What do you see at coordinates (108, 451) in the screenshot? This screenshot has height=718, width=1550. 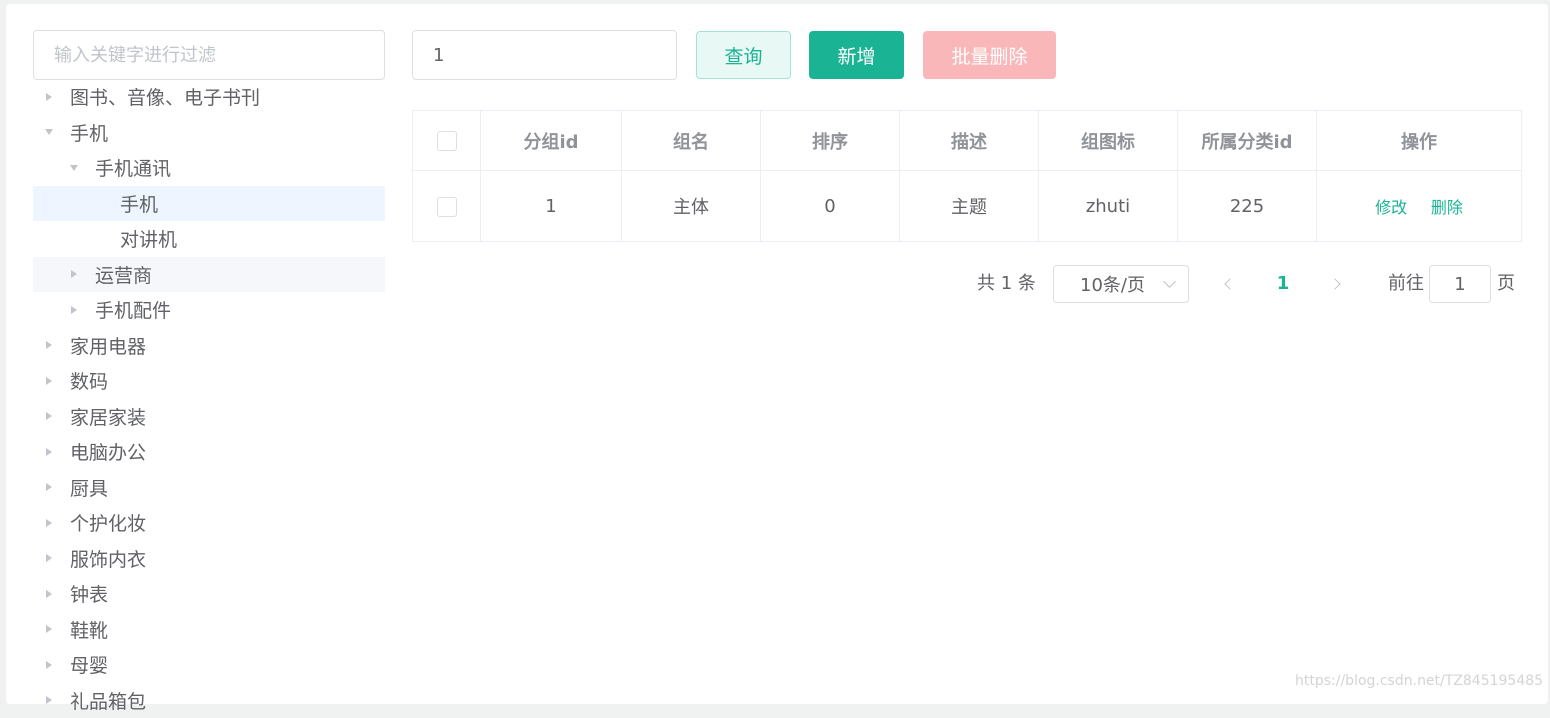 I see `tree-node-label: 电脑办公` at bounding box center [108, 451].